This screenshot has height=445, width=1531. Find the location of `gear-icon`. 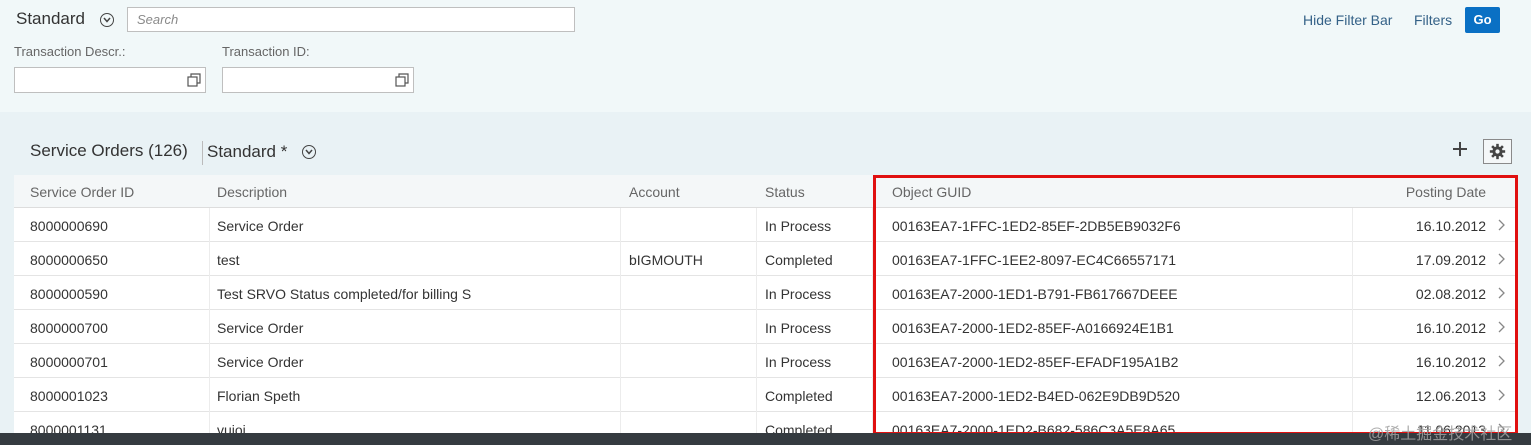

gear-icon is located at coordinates (1497, 151).